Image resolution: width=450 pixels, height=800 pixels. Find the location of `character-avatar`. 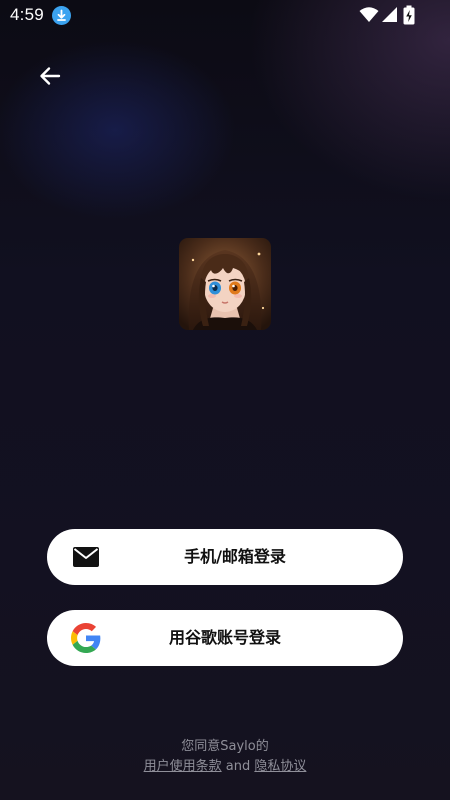

character-avatar is located at coordinates (225, 284).